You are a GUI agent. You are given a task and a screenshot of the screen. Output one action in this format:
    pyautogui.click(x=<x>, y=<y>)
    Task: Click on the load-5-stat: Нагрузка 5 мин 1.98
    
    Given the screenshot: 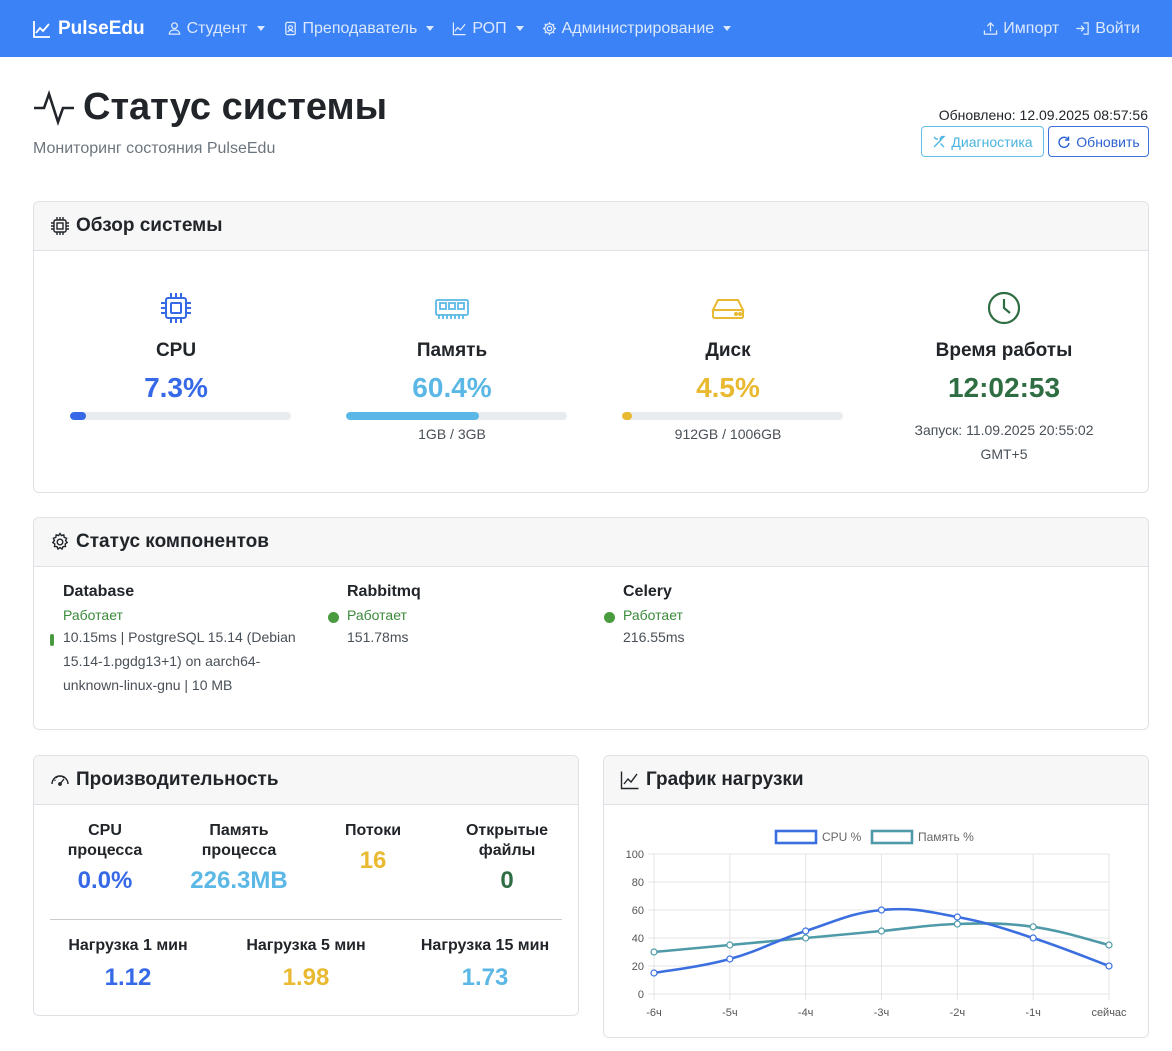 What is the action you would take?
    pyautogui.click(x=306, y=964)
    